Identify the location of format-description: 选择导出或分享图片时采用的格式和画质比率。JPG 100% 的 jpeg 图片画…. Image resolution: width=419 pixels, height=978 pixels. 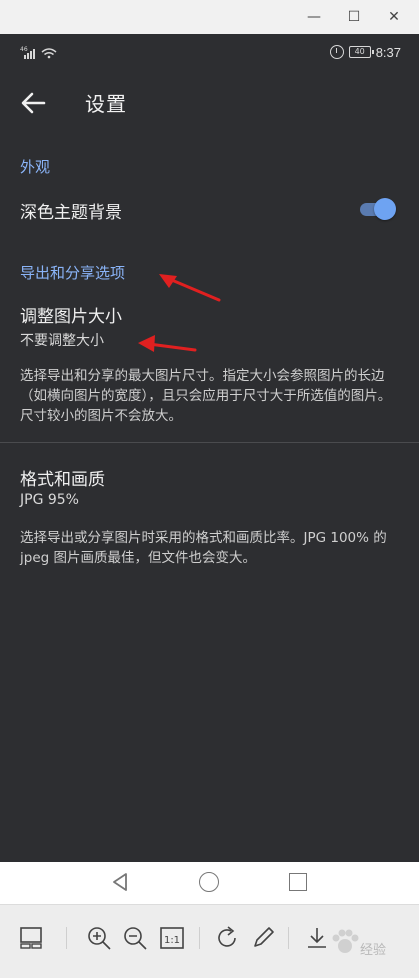
(203, 548).